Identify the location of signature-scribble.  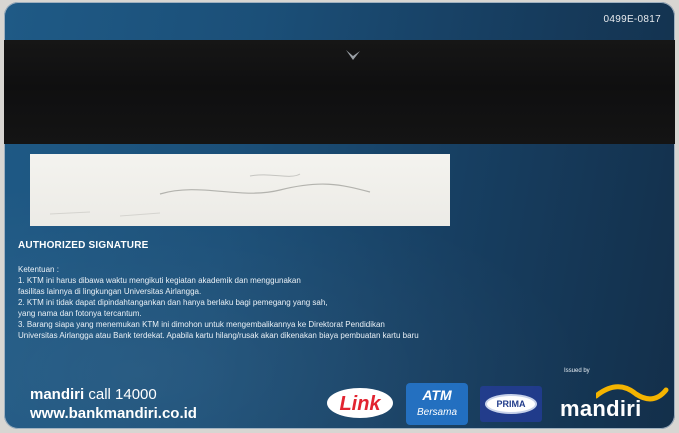
(210, 195).